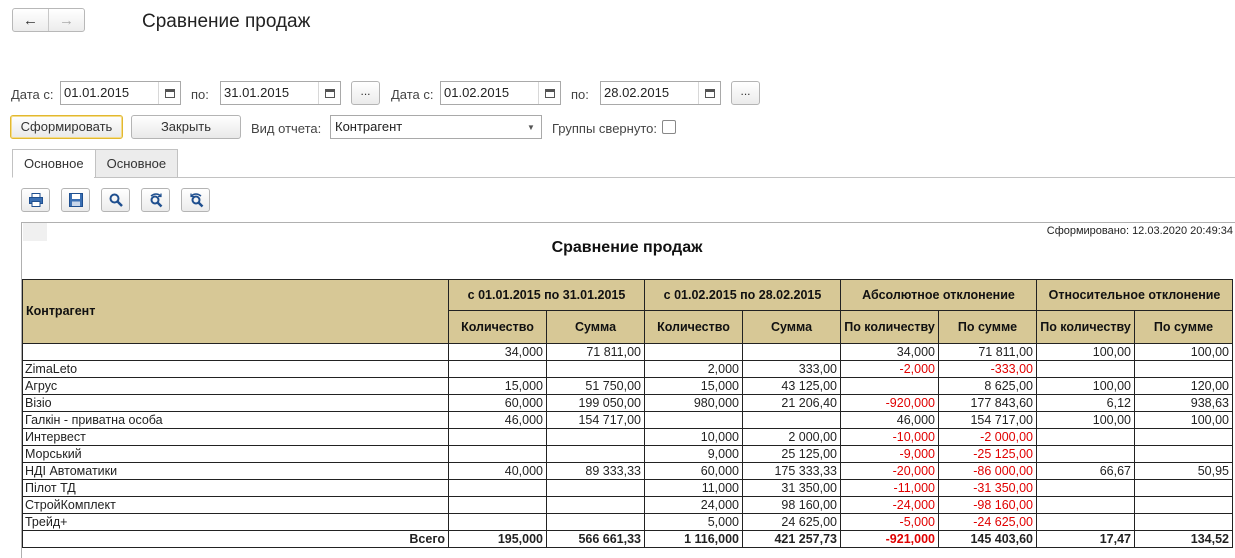  Describe the element at coordinates (791, 471) in the screenshot. I see `value-cell: 175 333,33` at that location.